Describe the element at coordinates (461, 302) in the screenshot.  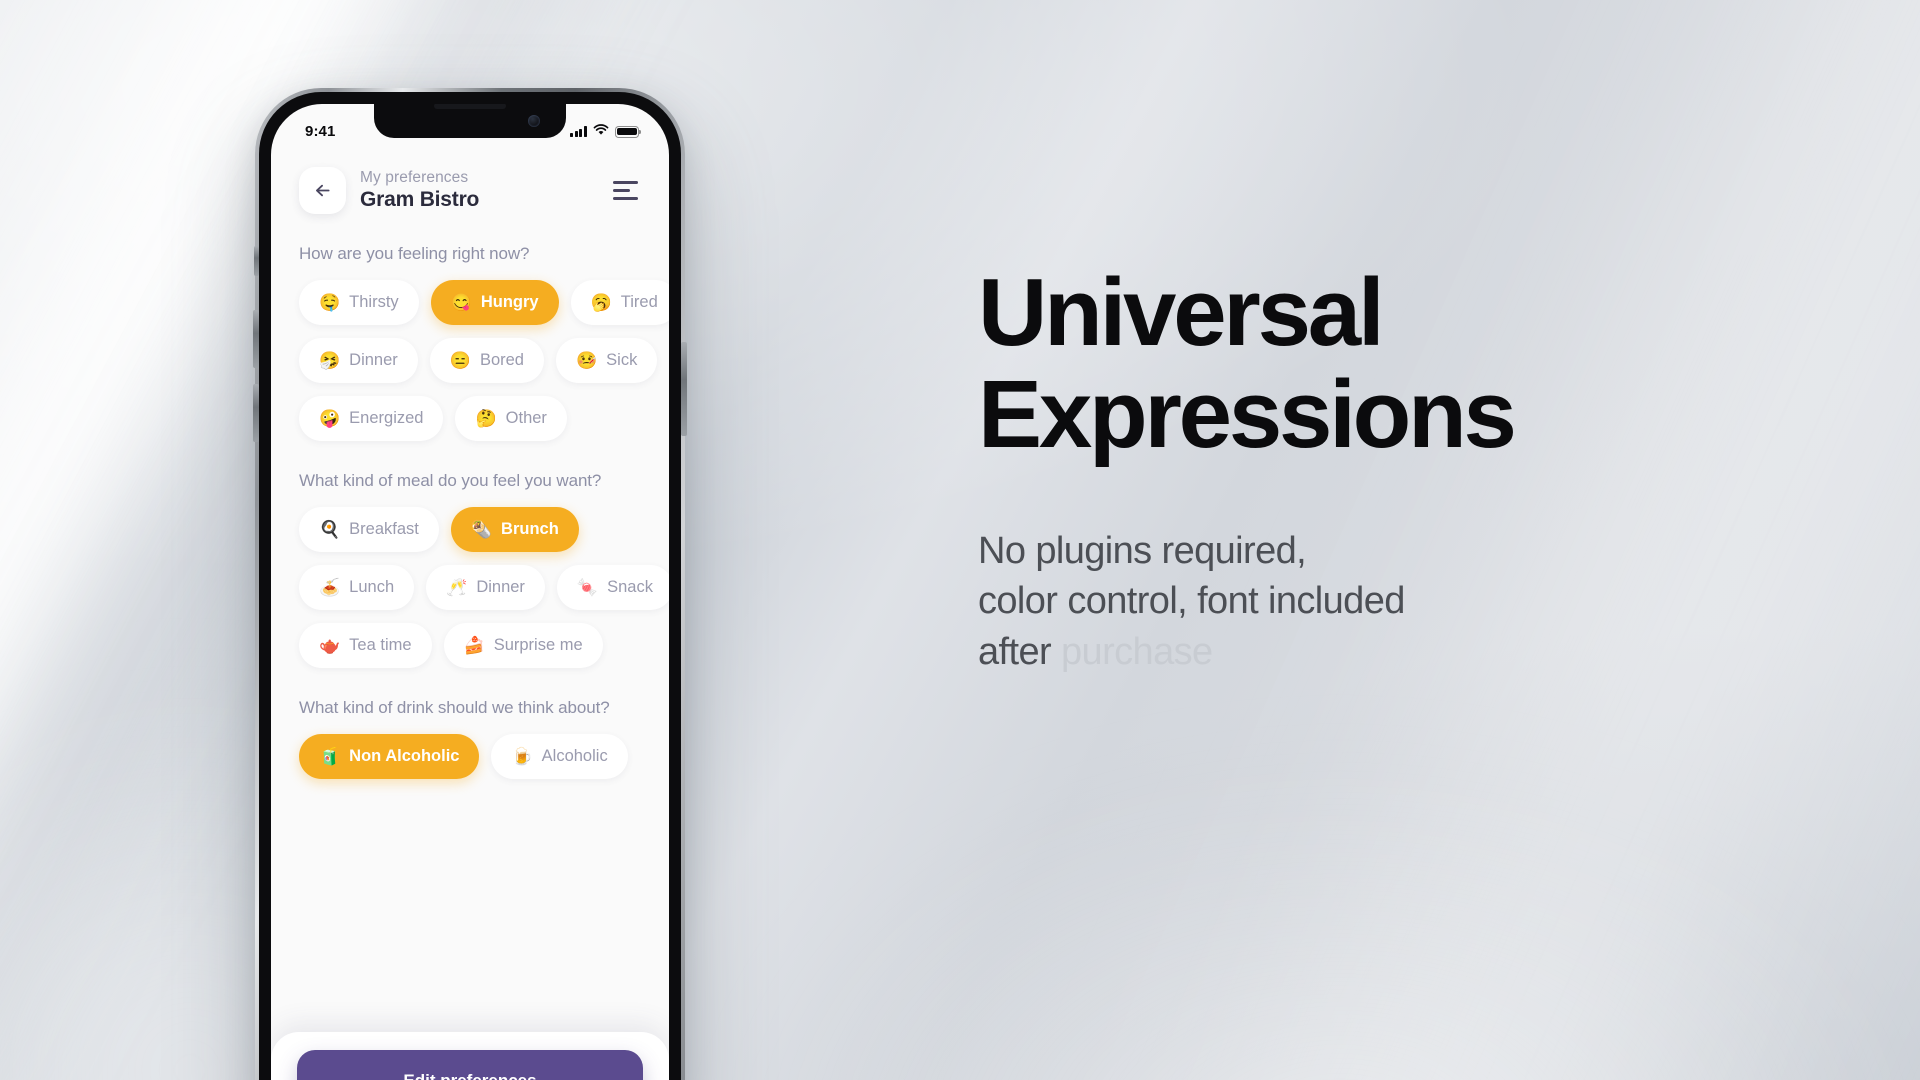
I see `chip-emoji-icon: 😋` at that location.